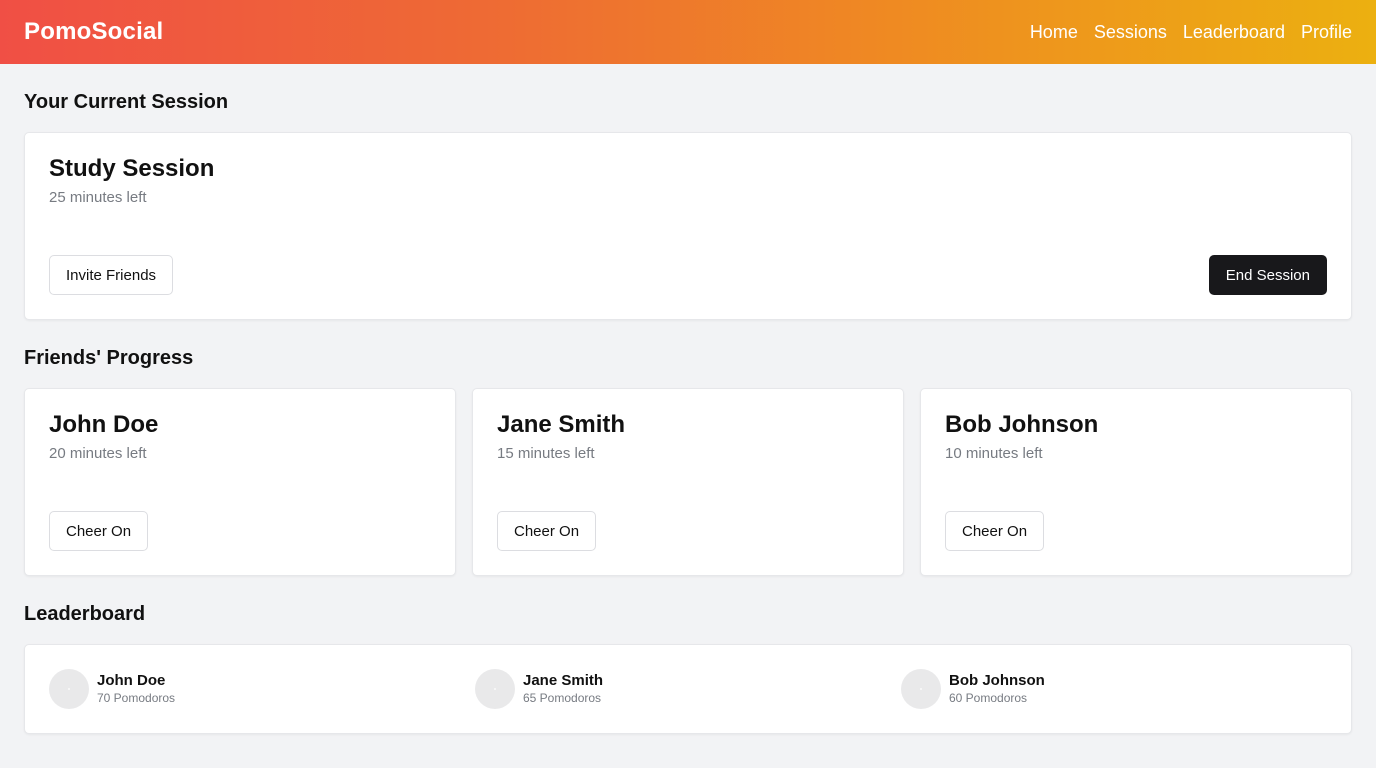 The image size is (1376, 768). What do you see at coordinates (1267, 275) in the screenshot?
I see `end-session-button: End Session` at bounding box center [1267, 275].